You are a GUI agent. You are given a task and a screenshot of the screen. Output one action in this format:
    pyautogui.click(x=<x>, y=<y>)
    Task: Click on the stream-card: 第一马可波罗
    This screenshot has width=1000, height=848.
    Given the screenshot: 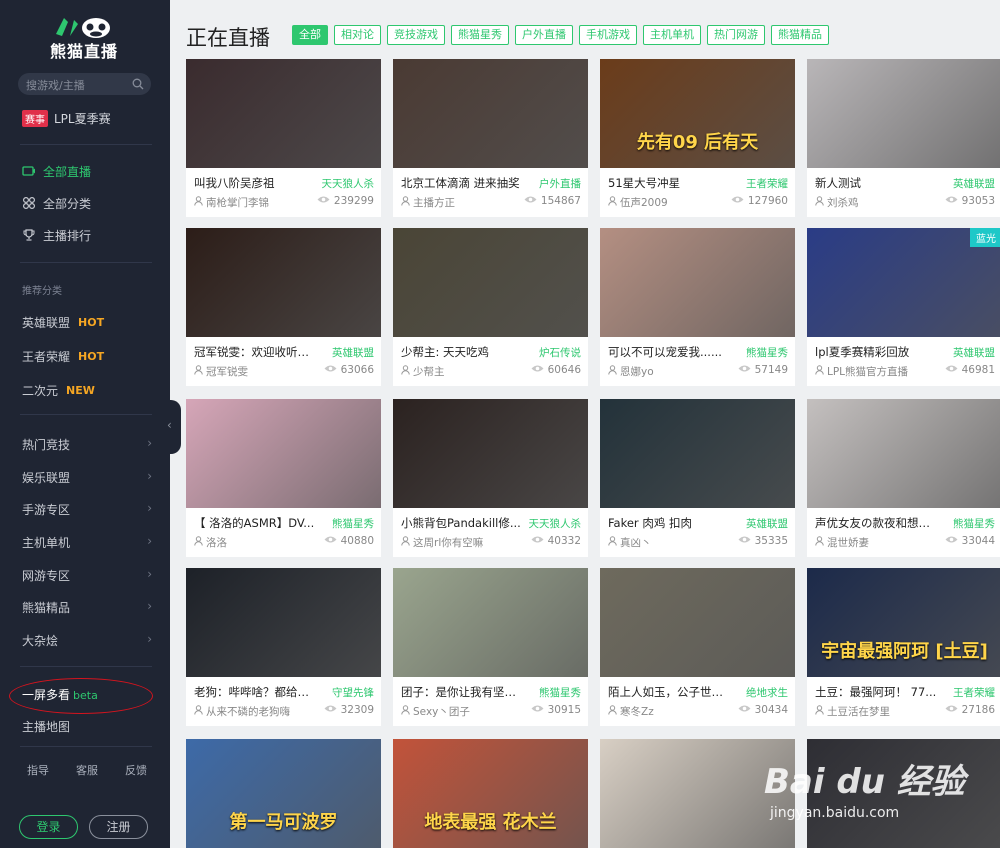 What is the action you would take?
    pyautogui.click(x=283, y=793)
    